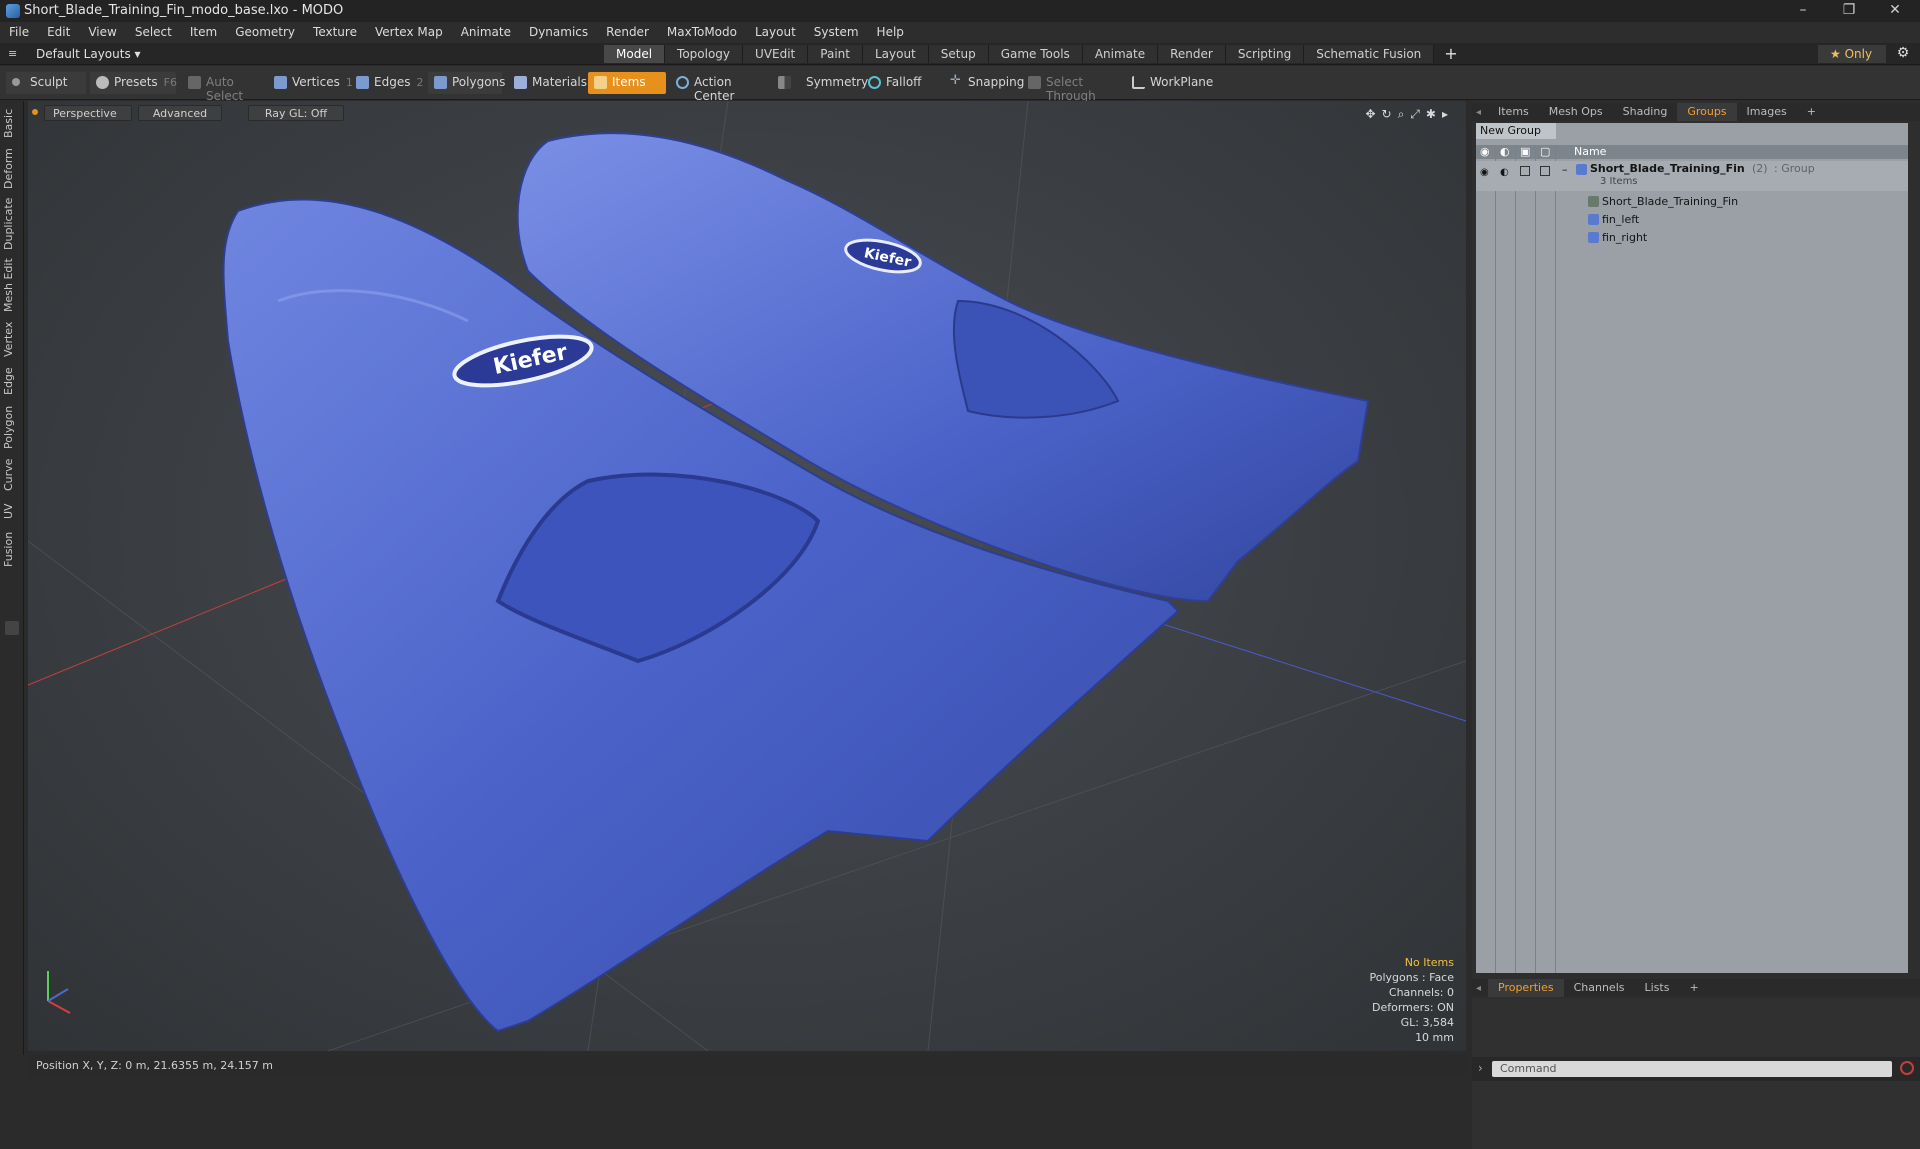  What do you see at coordinates (1852, 54) in the screenshot?
I see `only-toggle: ★ Only` at bounding box center [1852, 54].